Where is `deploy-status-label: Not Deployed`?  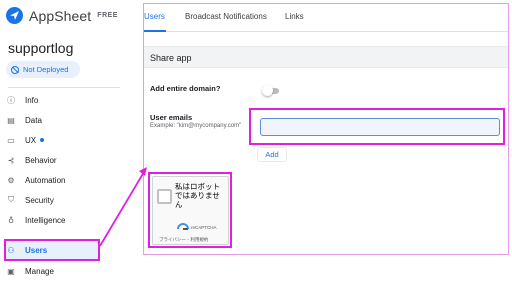 deploy-status-label: Not Deployed is located at coordinates (46, 69).